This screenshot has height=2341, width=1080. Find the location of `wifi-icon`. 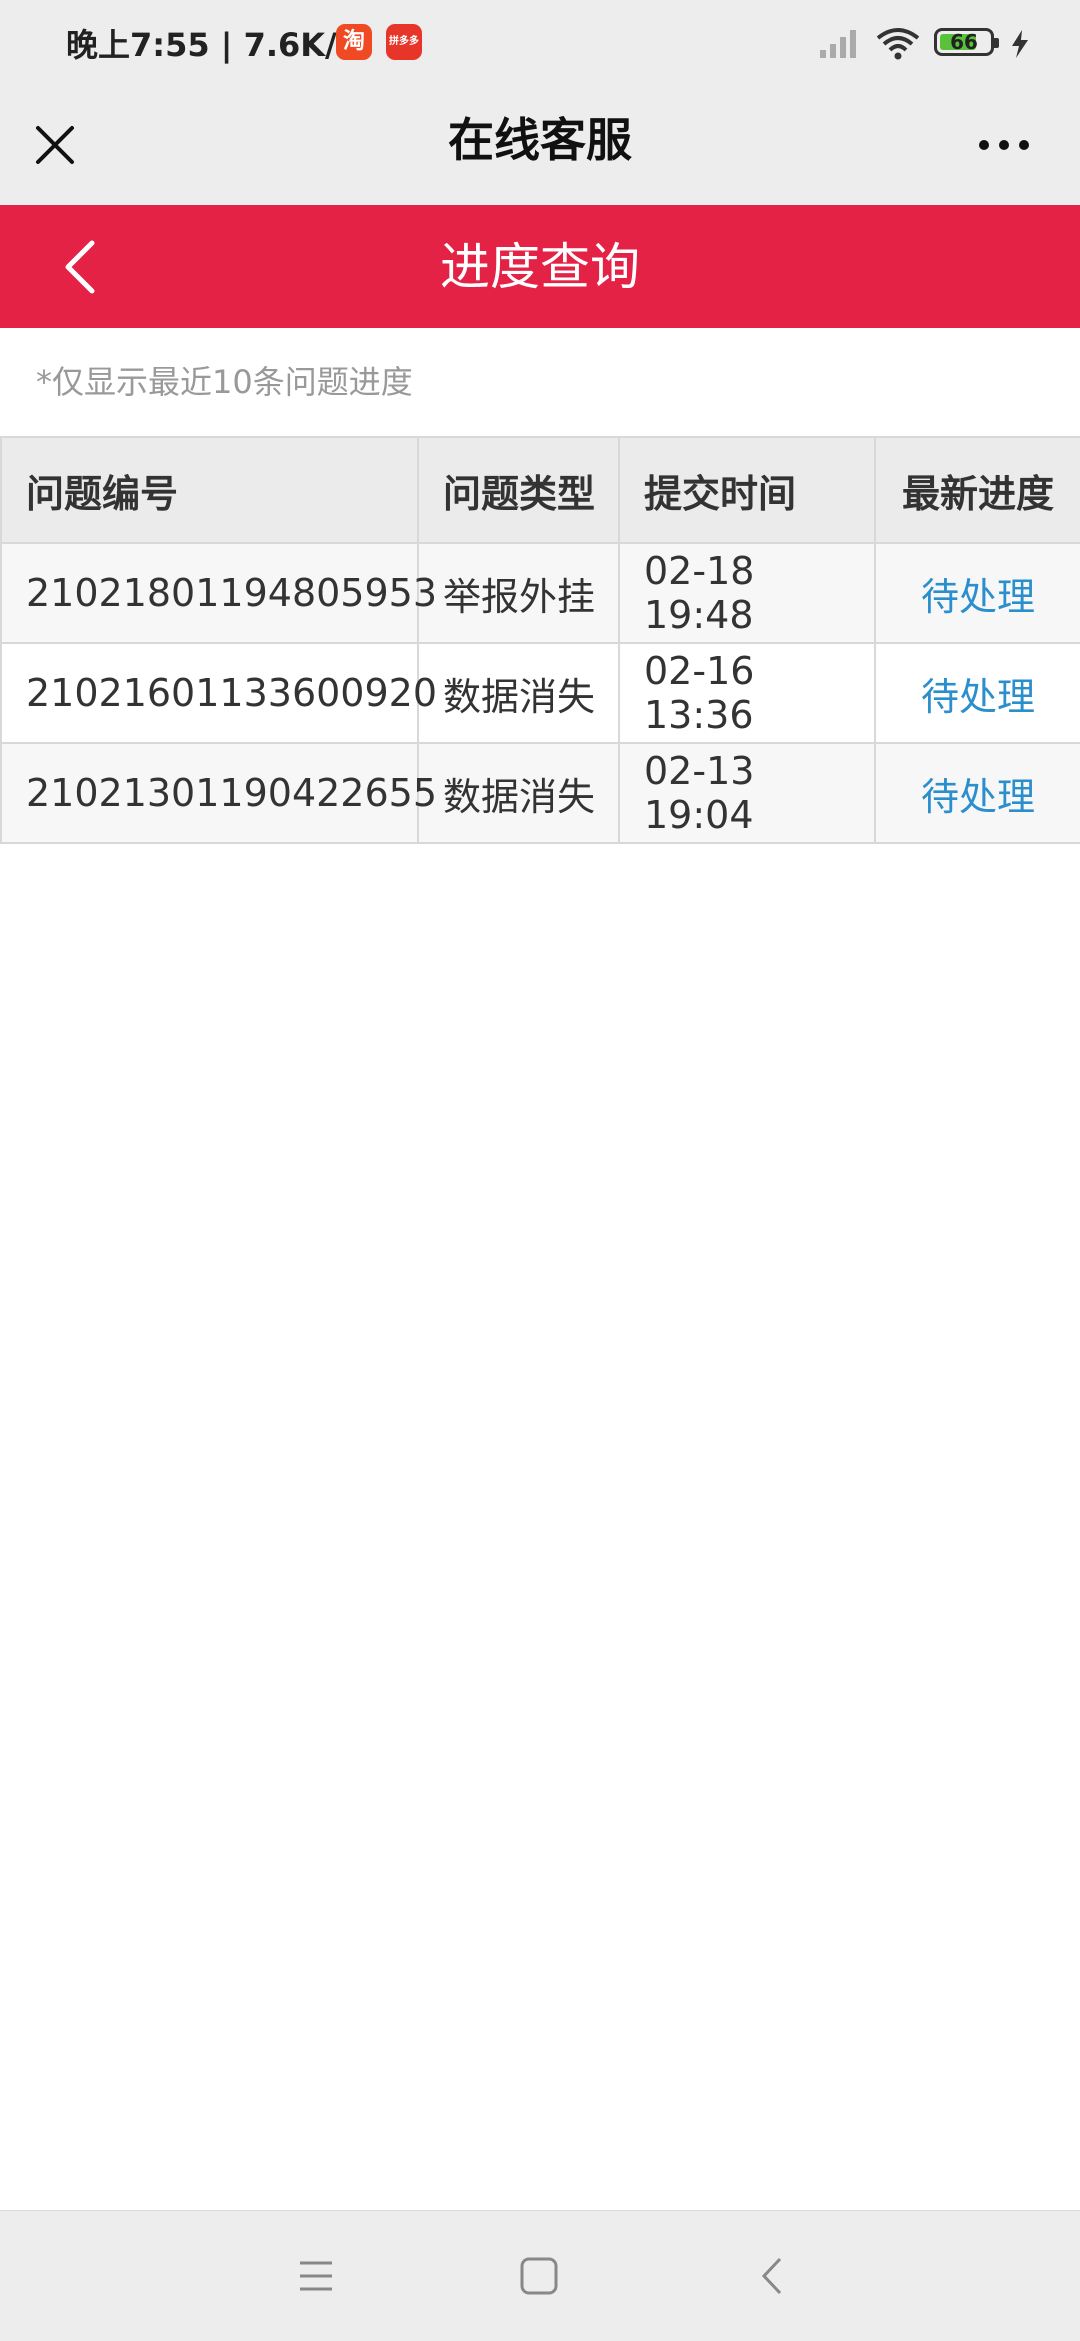

wifi-icon is located at coordinates (898, 44).